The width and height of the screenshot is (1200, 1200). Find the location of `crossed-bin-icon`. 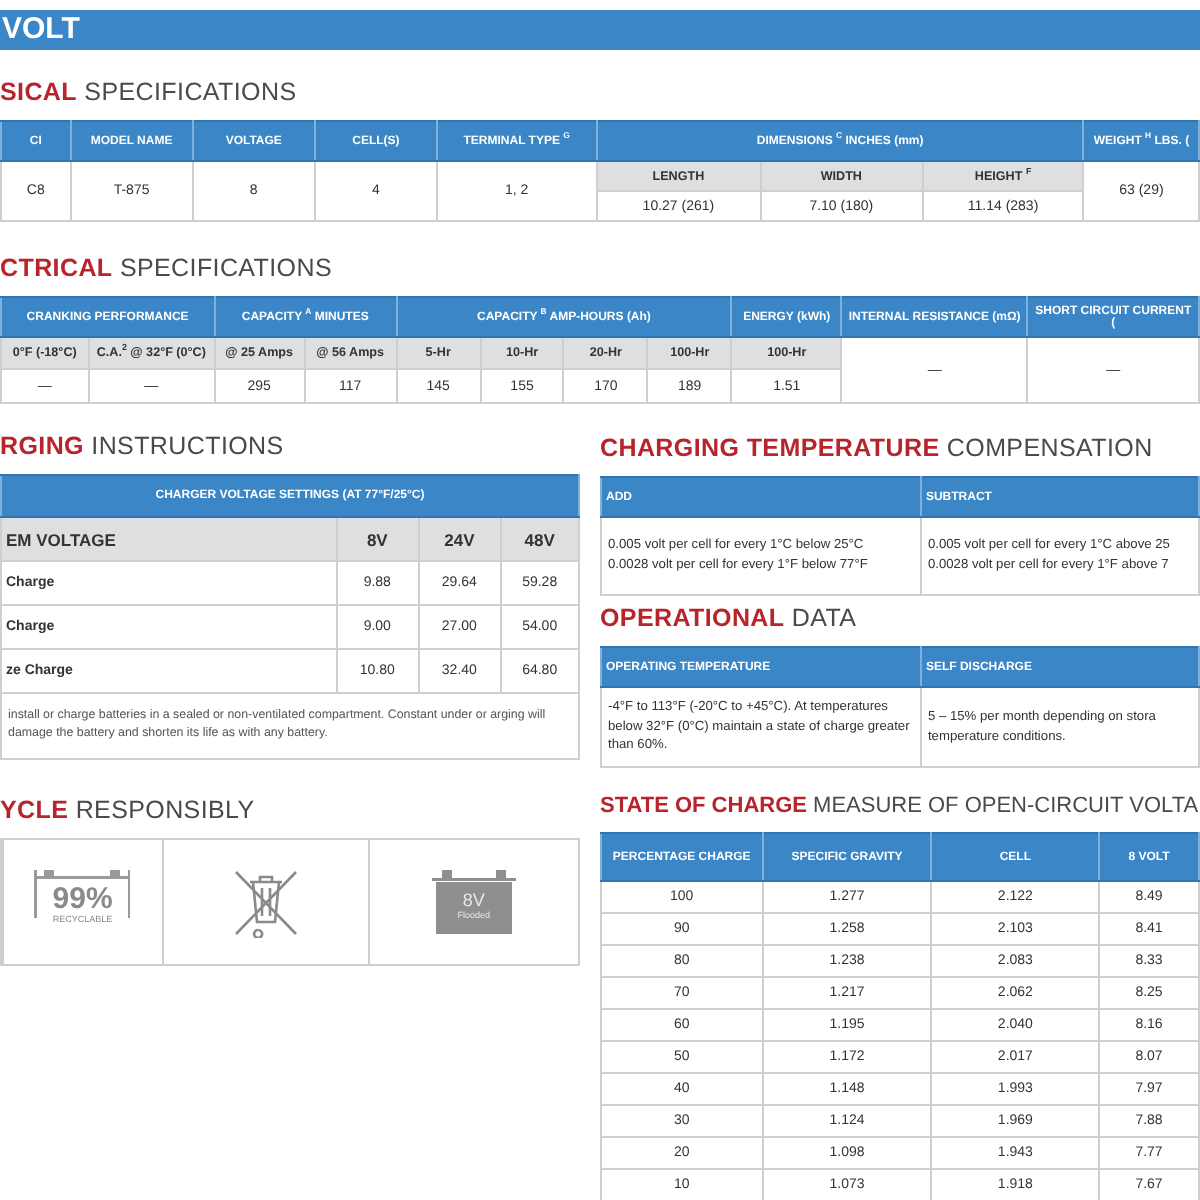

crossed-bin-icon is located at coordinates (265, 902).